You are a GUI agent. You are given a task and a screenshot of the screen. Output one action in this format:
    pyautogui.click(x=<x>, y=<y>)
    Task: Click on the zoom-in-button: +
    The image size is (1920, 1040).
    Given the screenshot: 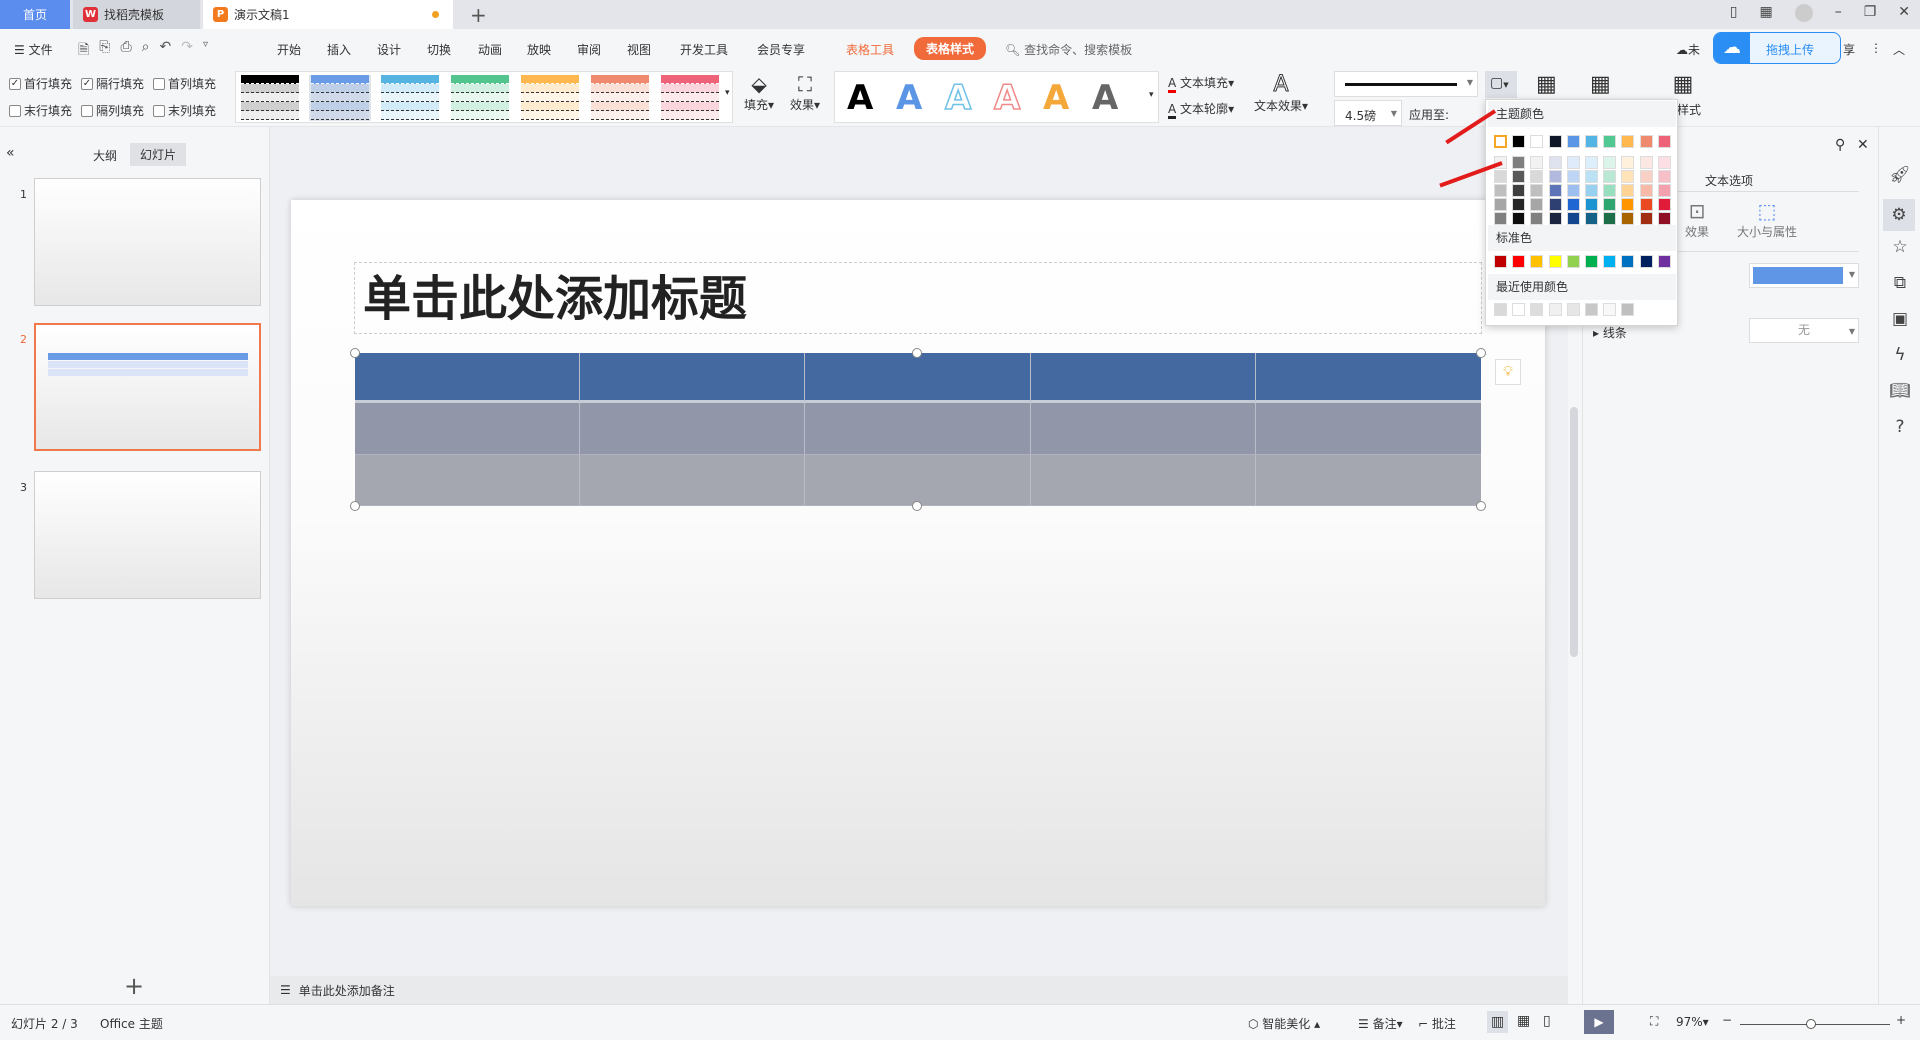 What is the action you would take?
    pyautogui.click(x=1901, y=1020)
    